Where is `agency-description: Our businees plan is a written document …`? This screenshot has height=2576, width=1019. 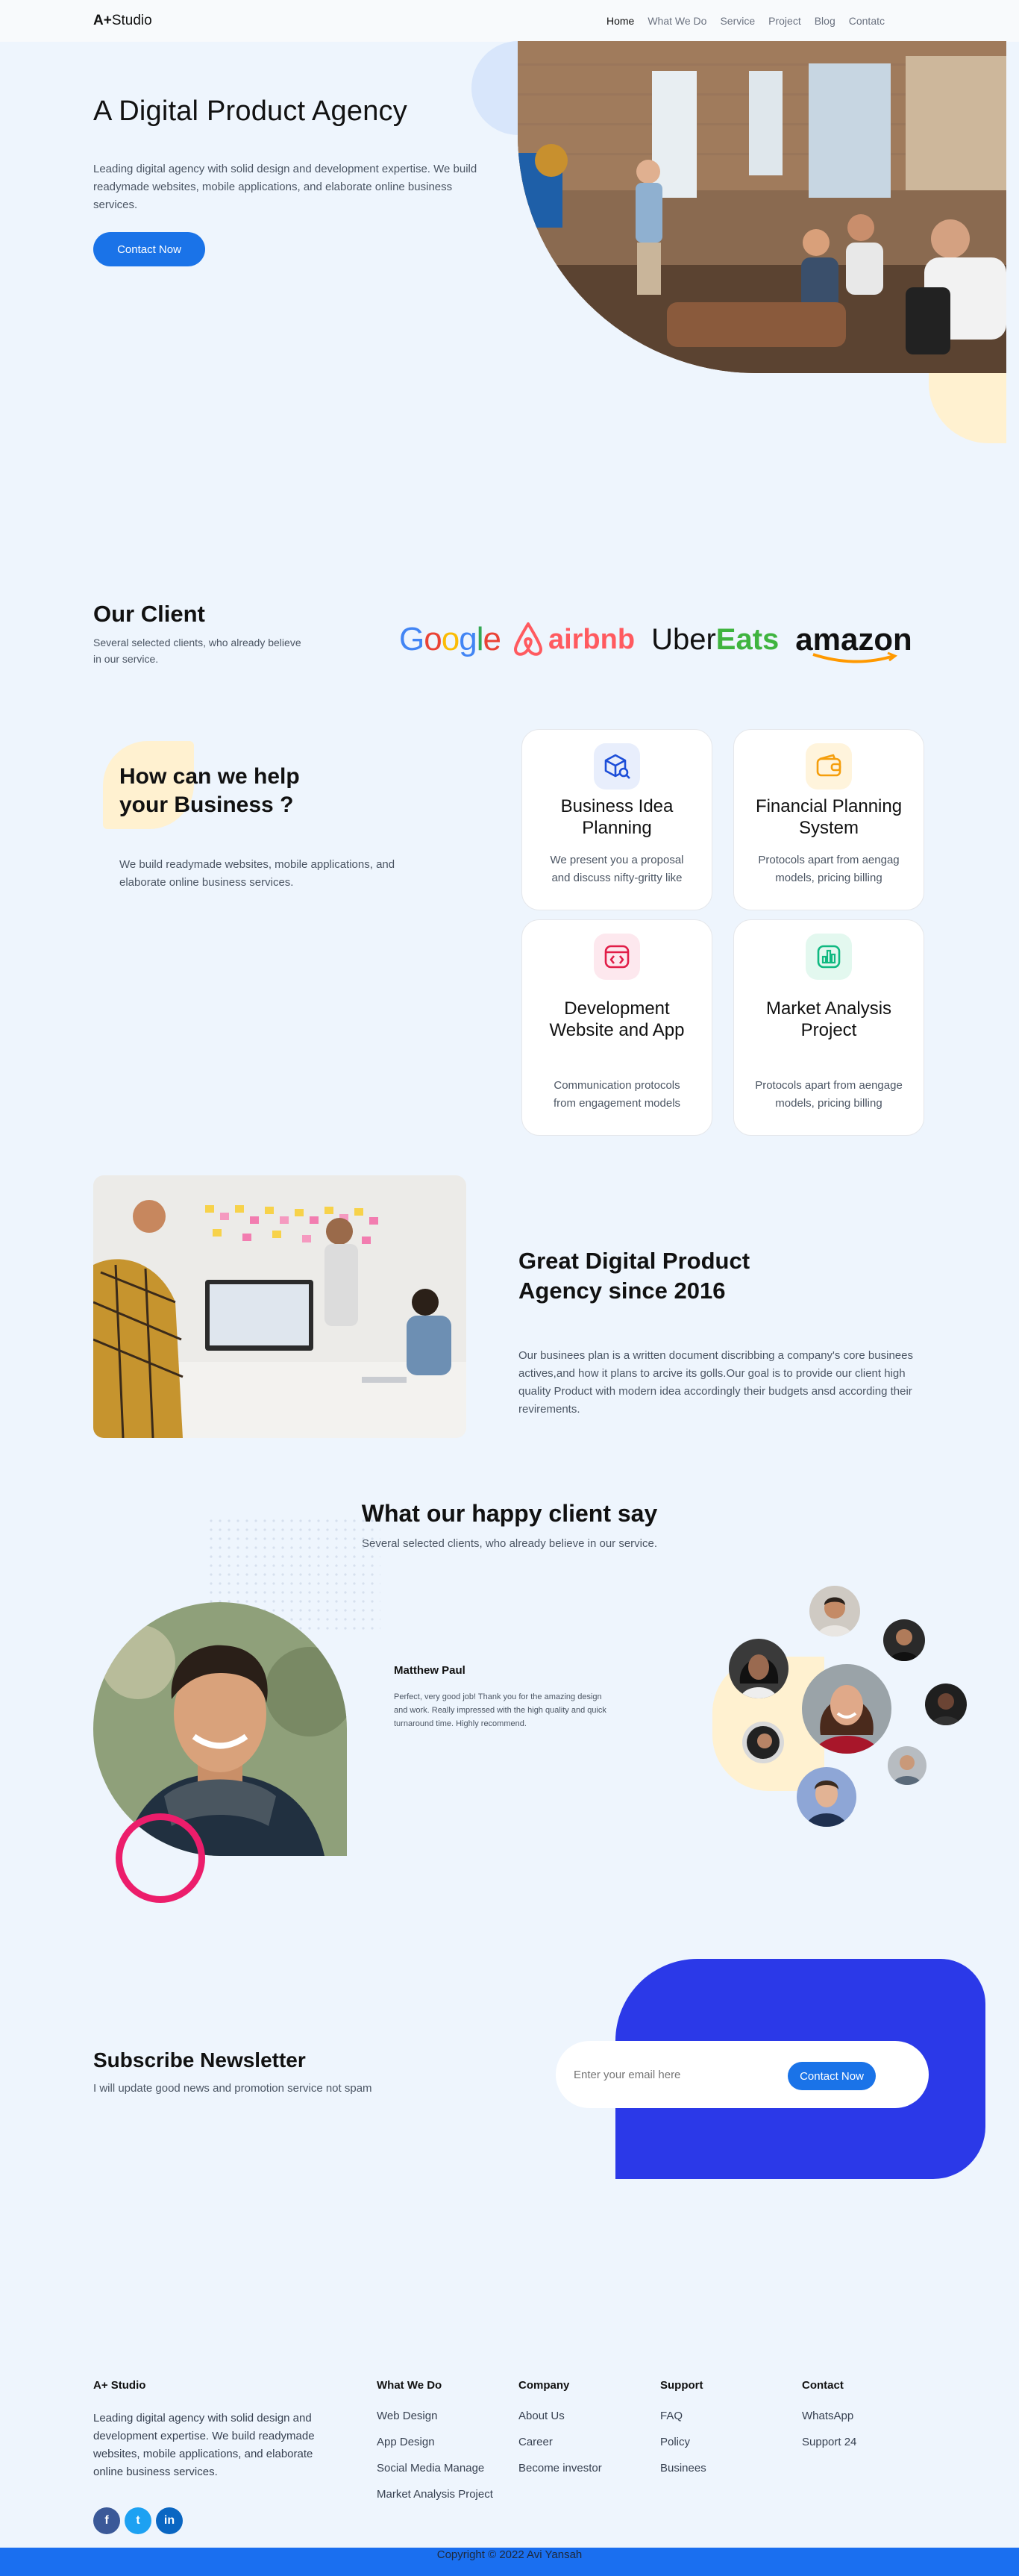
agency-description: Our businees plan is a written document … is located at coordinates (715, 1382).